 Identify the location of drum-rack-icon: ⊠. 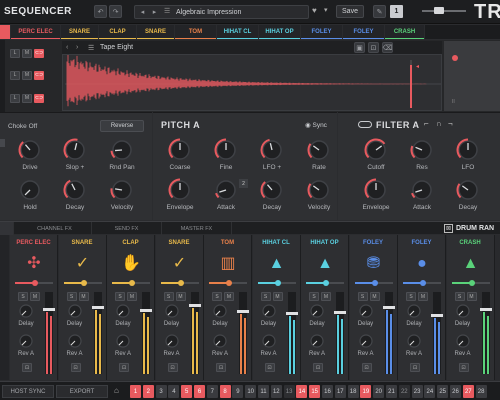
(448, 228).